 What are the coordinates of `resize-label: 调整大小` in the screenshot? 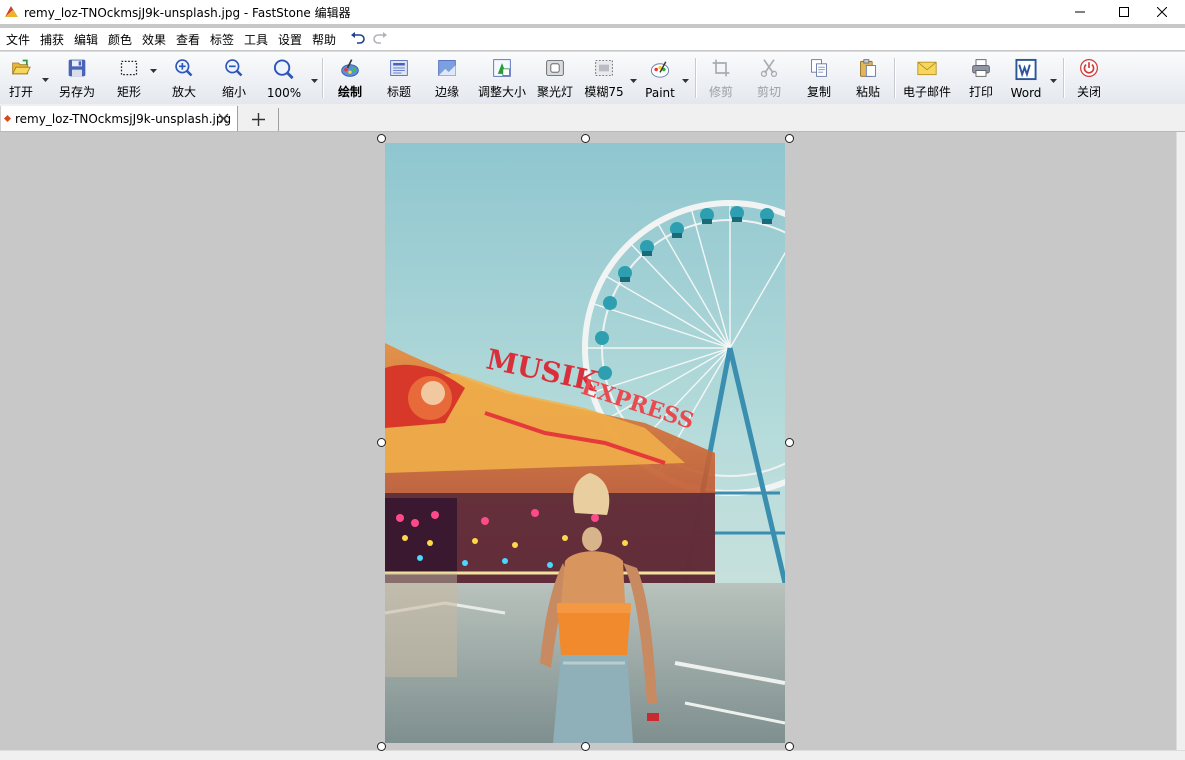 It's located at (502, 92).